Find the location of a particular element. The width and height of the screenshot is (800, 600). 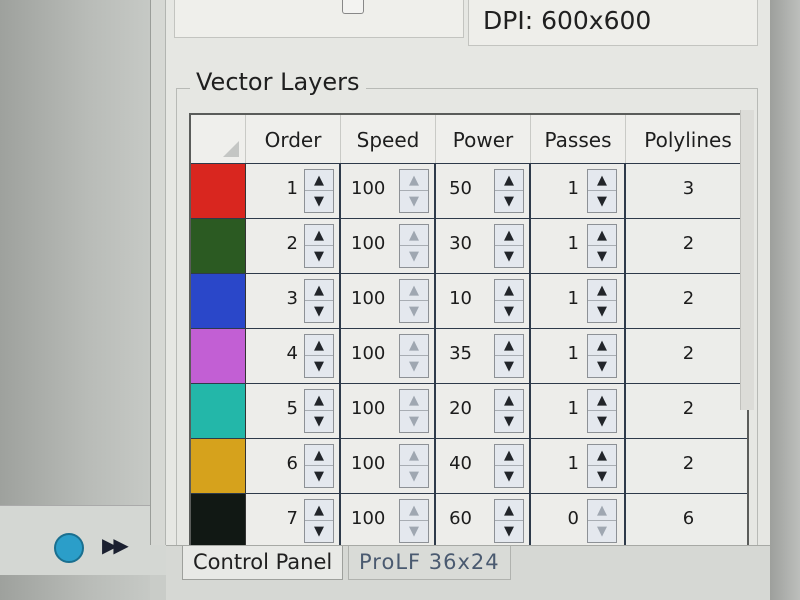

corner-header is located at coordinates (218, 139).